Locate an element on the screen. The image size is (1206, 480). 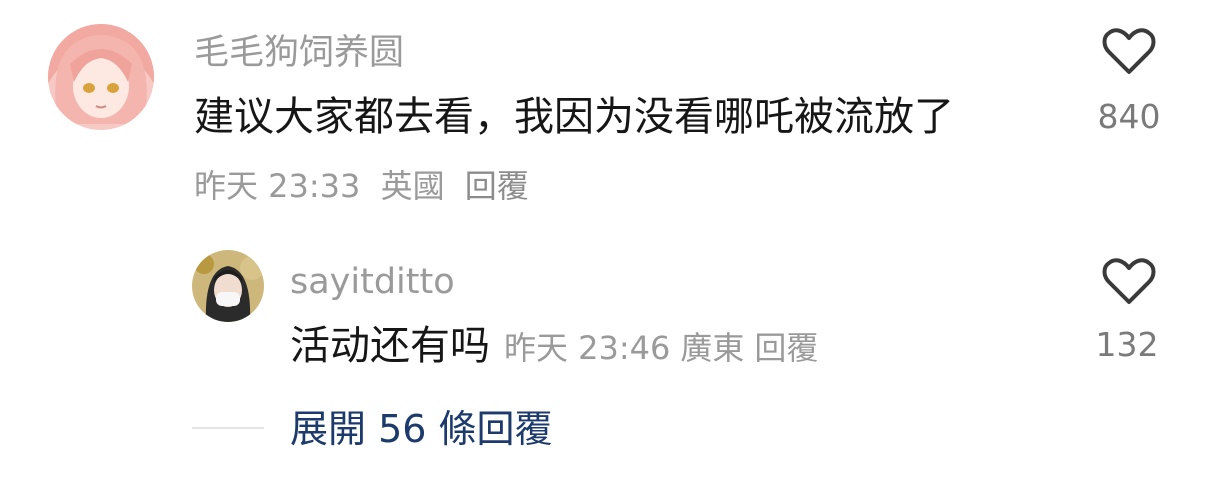
comment-username: 毛毛狗饲养圆 is located at coordinates (299, 53).